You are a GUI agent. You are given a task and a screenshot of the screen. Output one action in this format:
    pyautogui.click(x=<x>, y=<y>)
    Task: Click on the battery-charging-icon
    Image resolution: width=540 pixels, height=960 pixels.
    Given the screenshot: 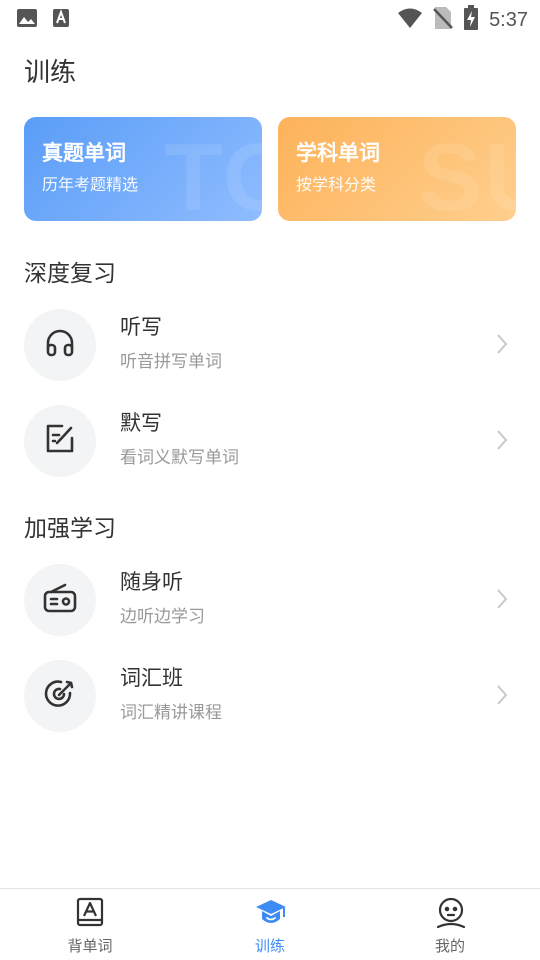 What is the action you would take?
    pyautogui.click(x=471, y=20)
    